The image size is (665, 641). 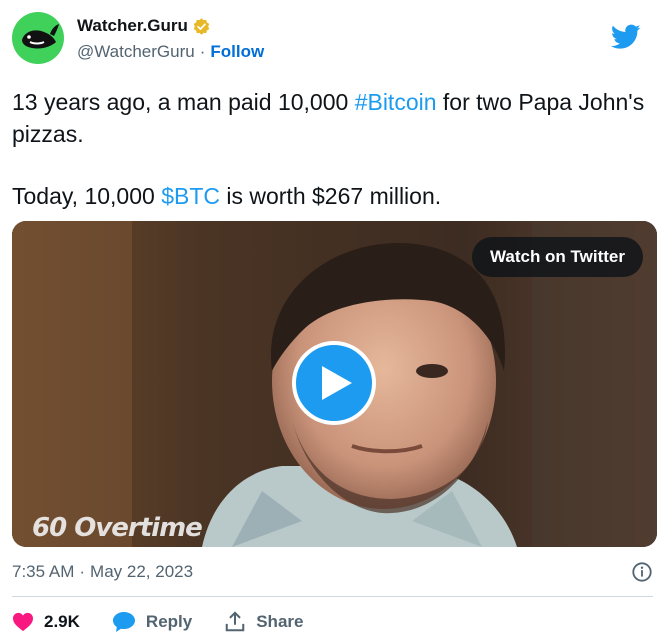 I want to click on verified-badge-icon, so click(x=201, y=26).